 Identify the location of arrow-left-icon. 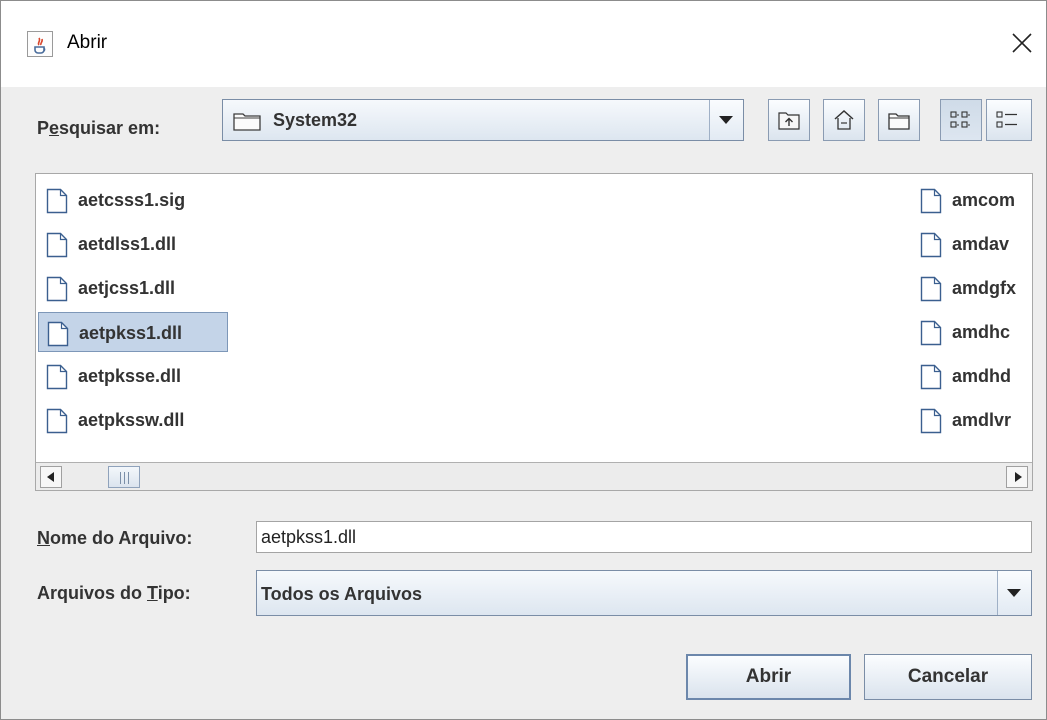
(50, 477).